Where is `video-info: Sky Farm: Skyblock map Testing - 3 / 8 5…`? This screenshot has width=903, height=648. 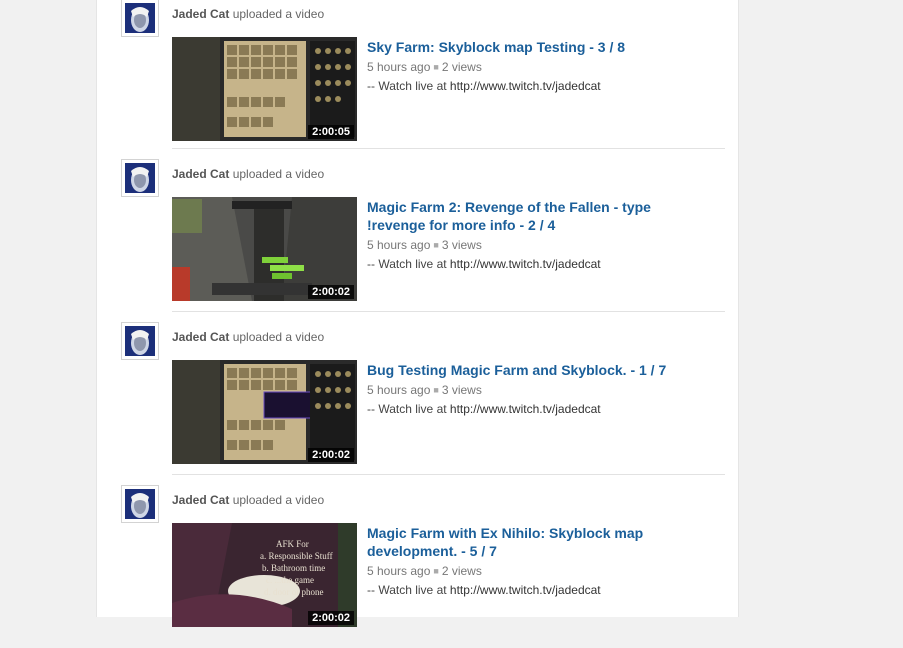
video-info: Sky Farm: Skyblock map Testing - 3 / 8 5… is located at coordinates (527, 66).